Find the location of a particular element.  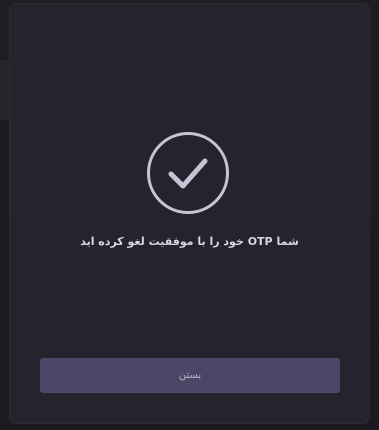

check-circle-icon is located at coordinates (188, 173).